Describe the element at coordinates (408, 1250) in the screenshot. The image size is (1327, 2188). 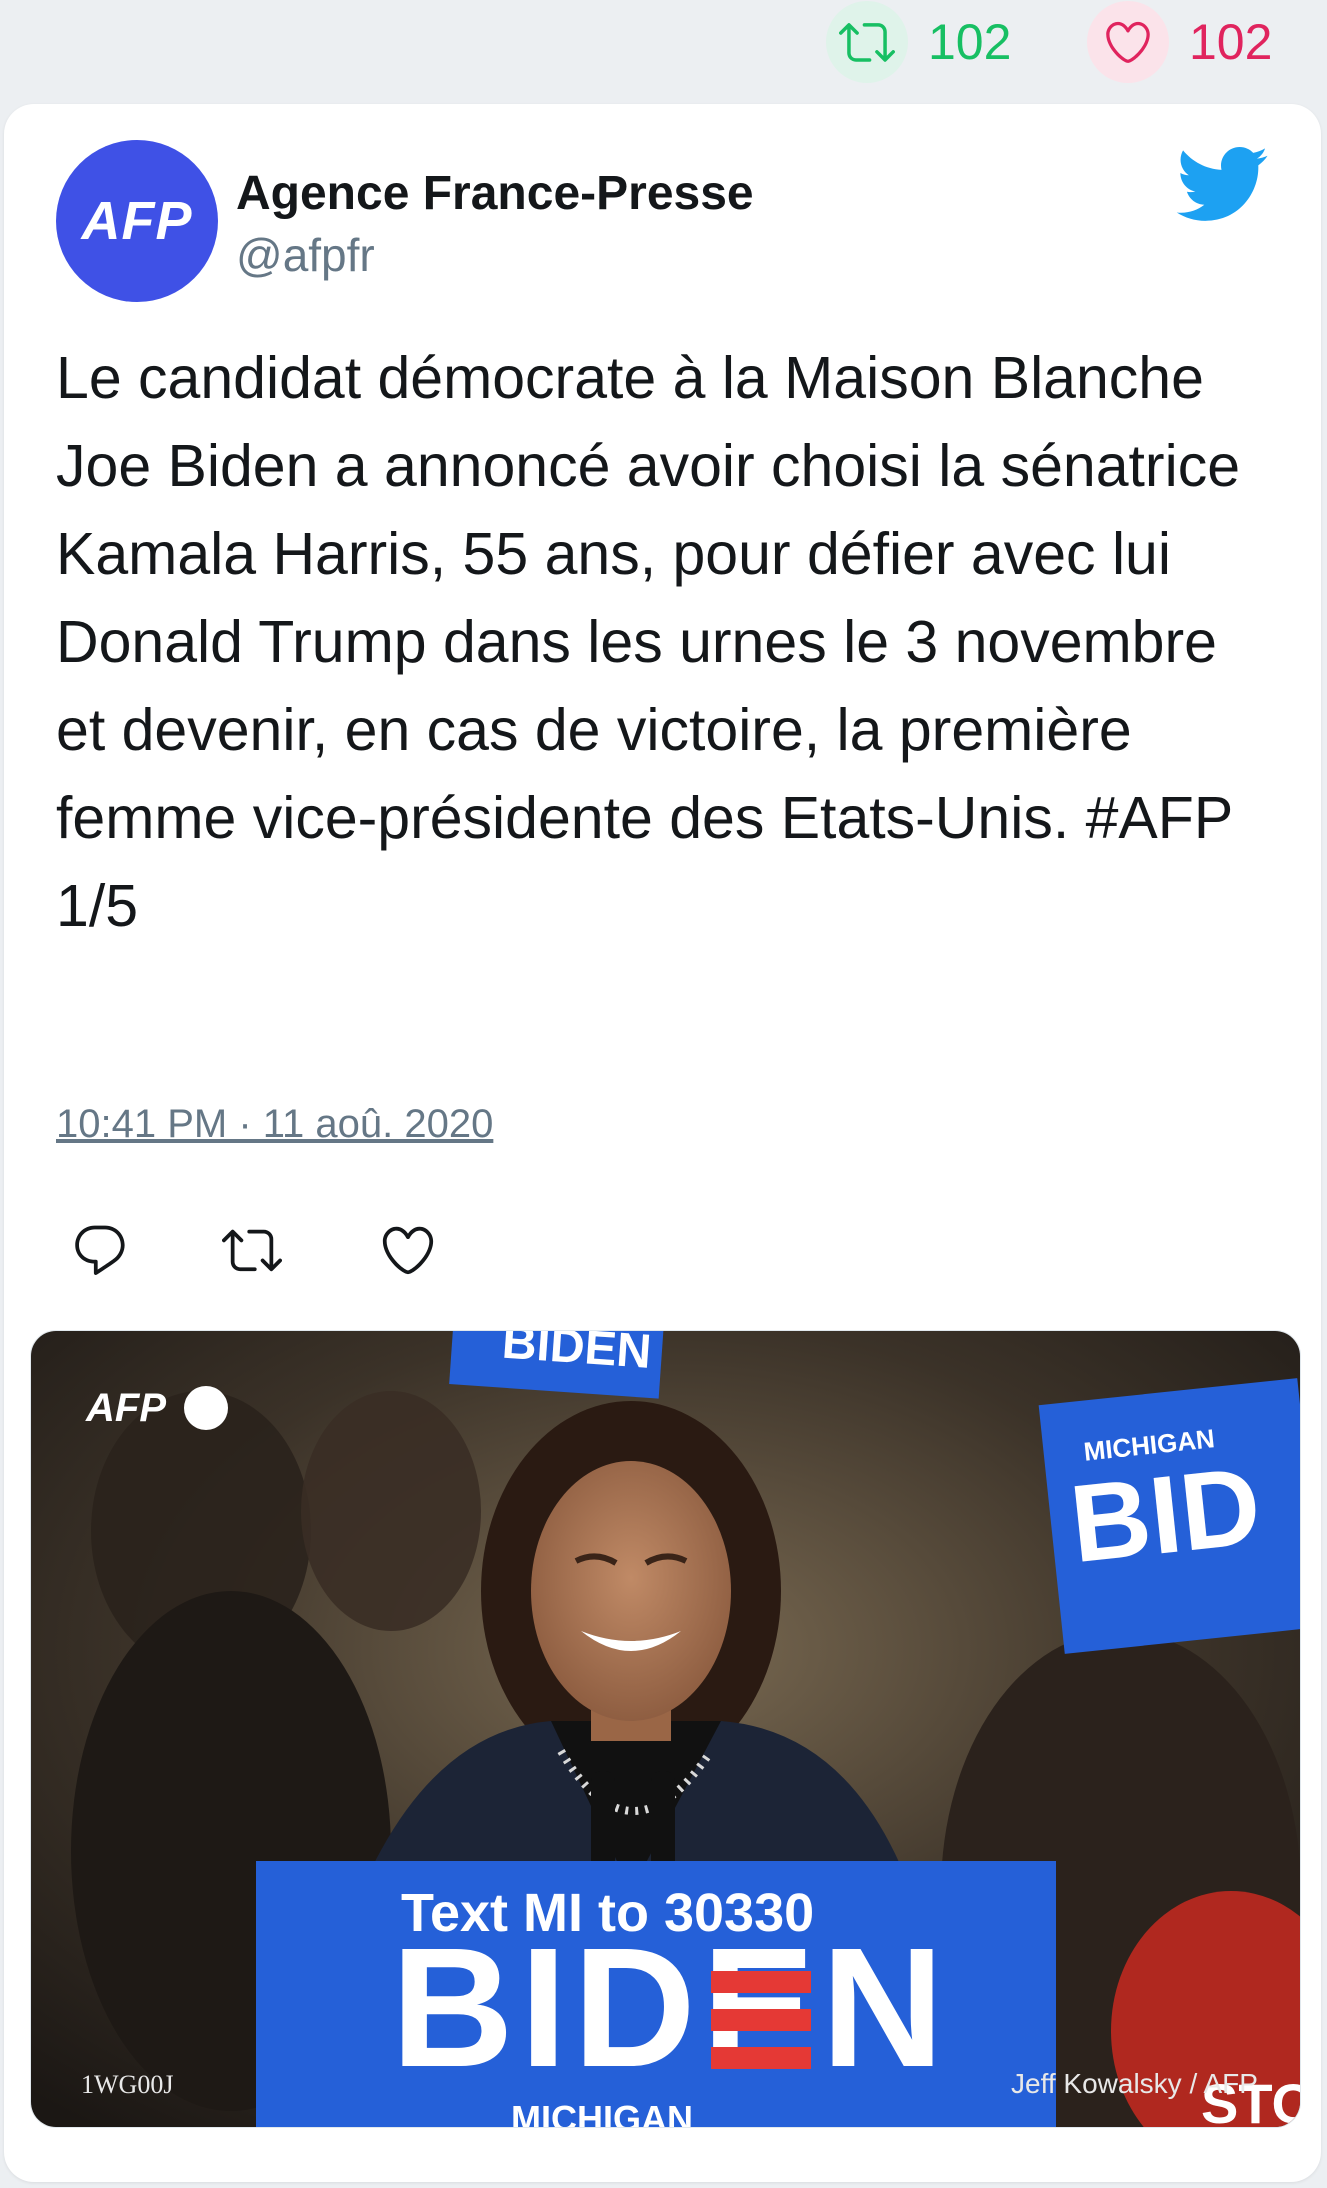
I see `like-action-icon` at that location.